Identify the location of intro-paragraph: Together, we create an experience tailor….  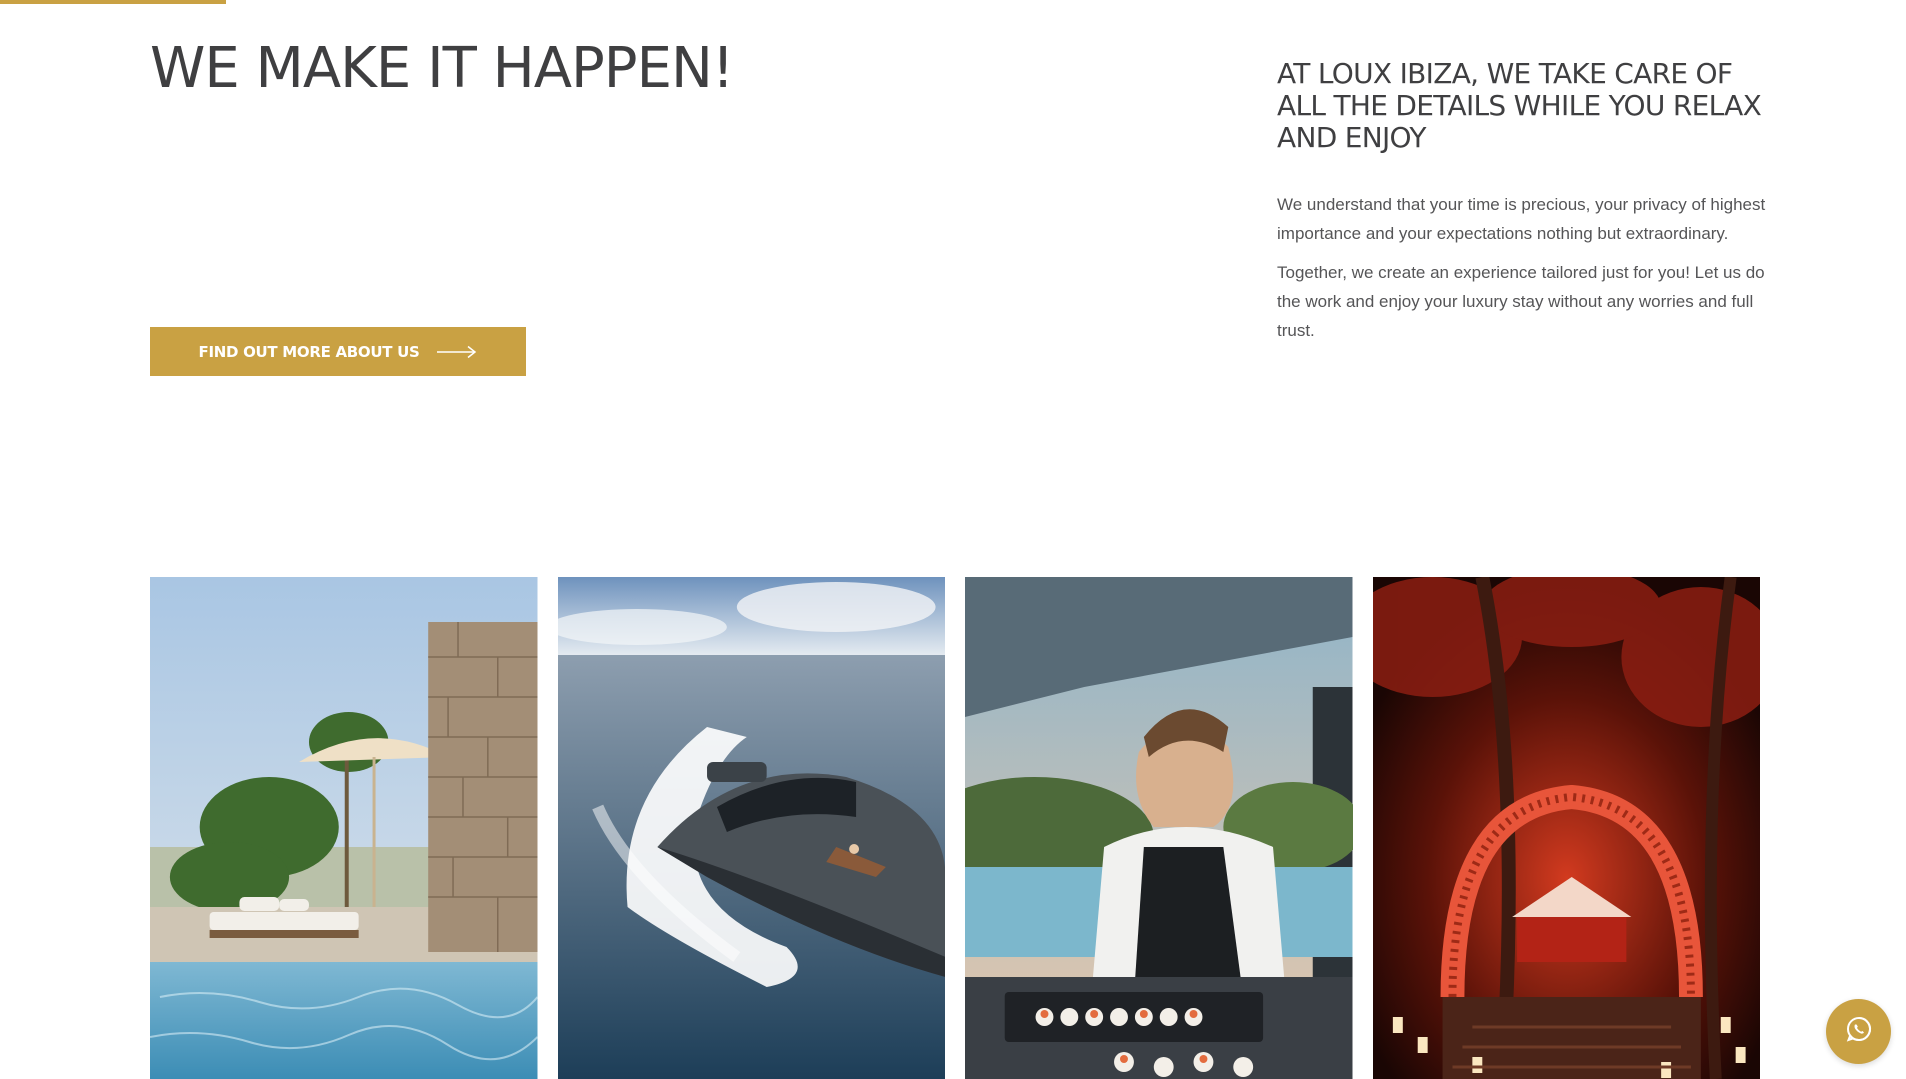
(1521, 301).